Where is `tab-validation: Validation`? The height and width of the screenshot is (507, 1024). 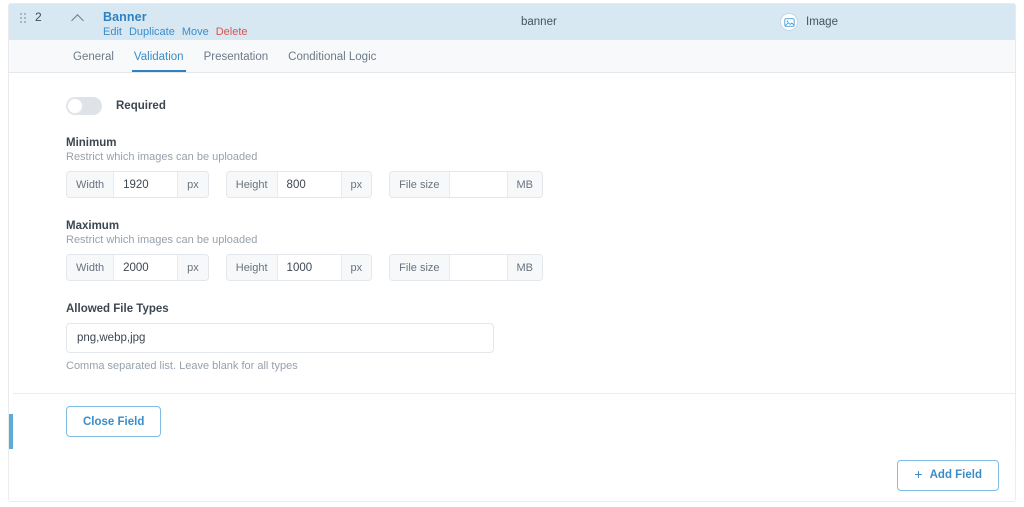 tab-validation: Validation is located at coordinates (159, 61).